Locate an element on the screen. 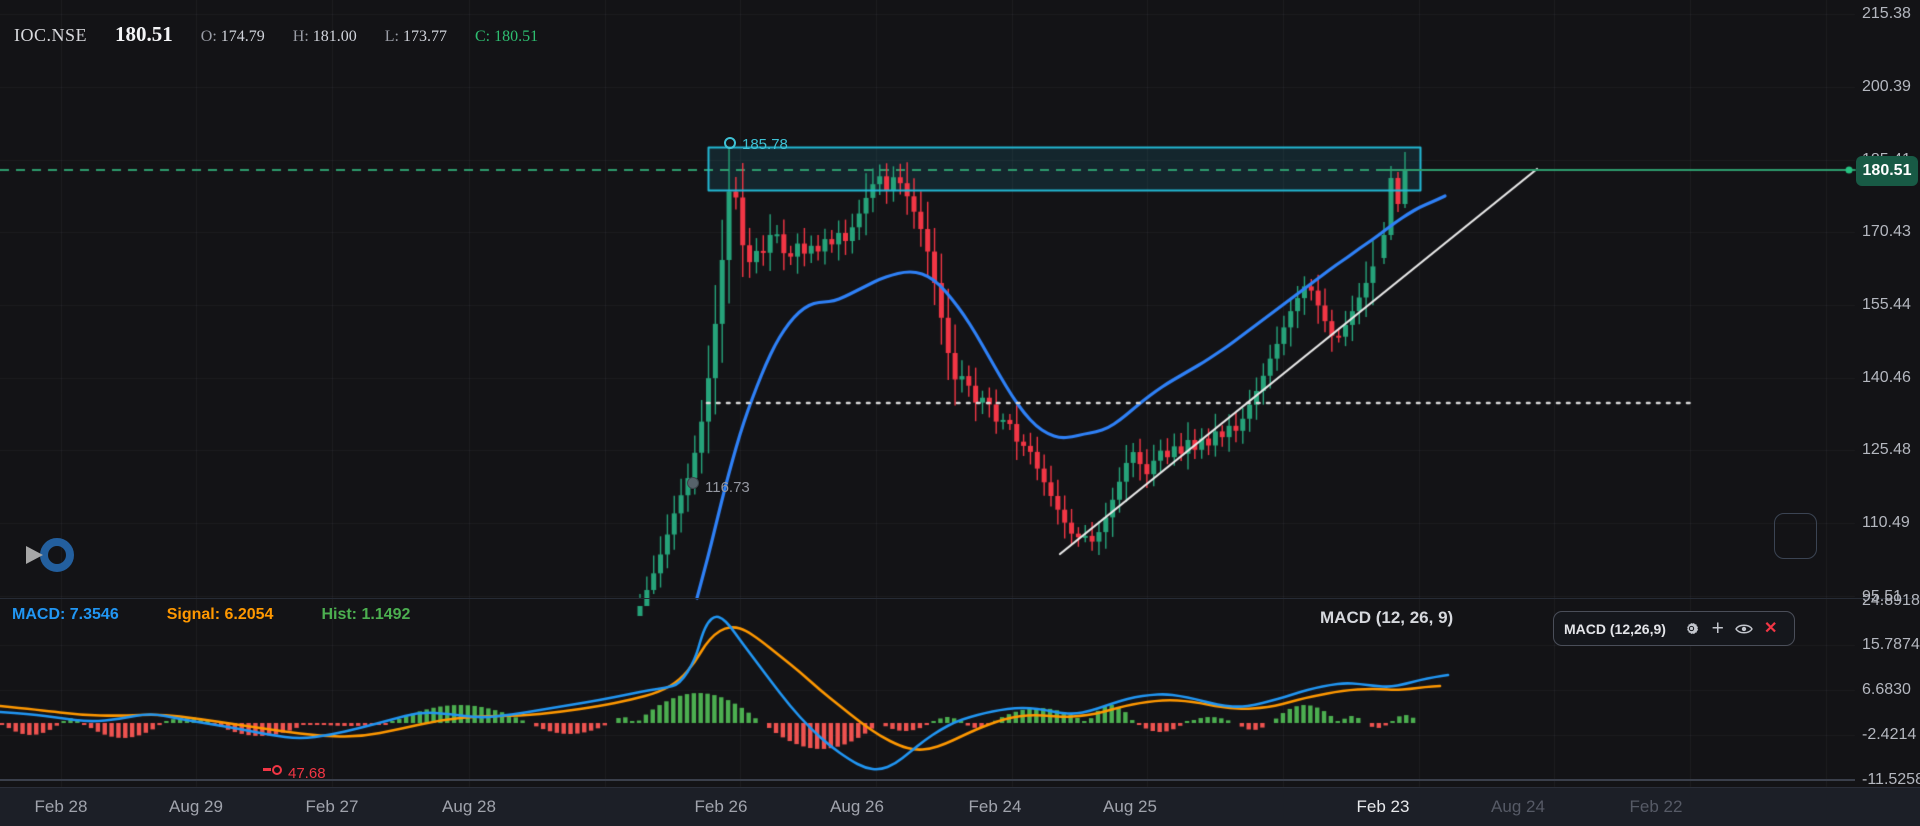  time-axis-label: Aug 24 is located at coordinates (1518, 807).